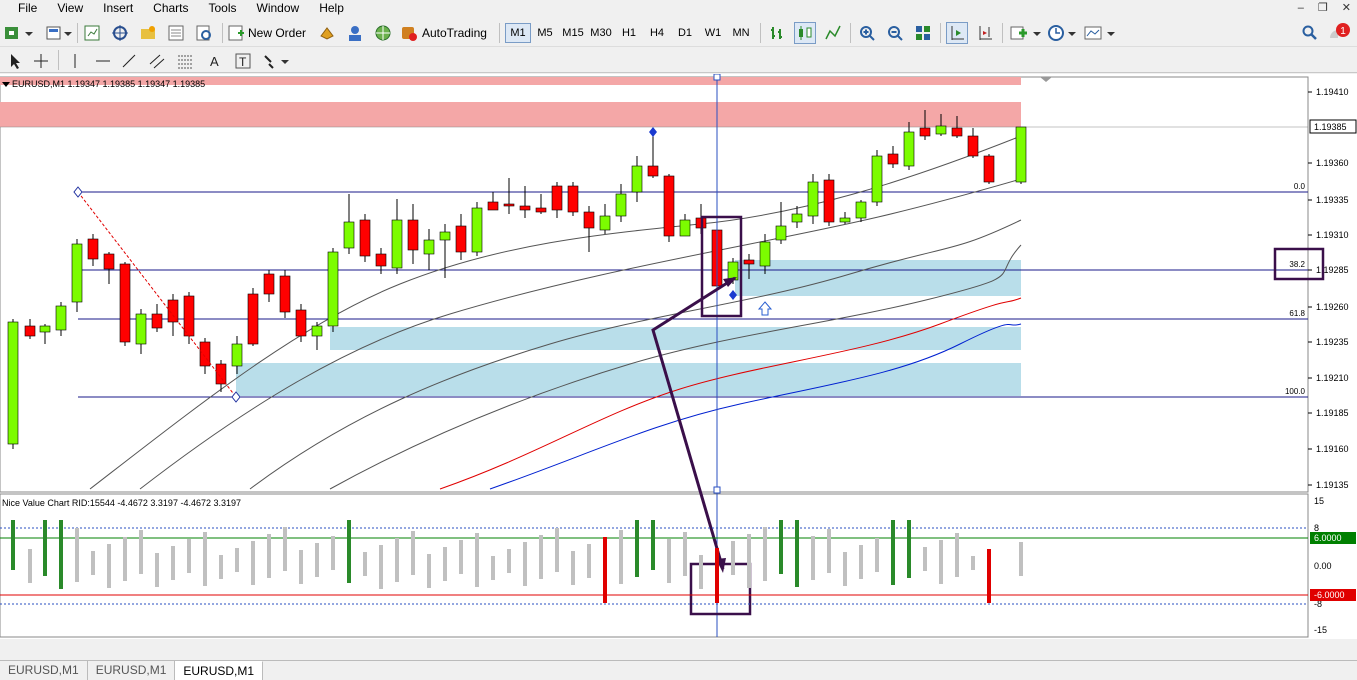  I want to click on price-axis-label: 1.19310, so click(1332, 235).